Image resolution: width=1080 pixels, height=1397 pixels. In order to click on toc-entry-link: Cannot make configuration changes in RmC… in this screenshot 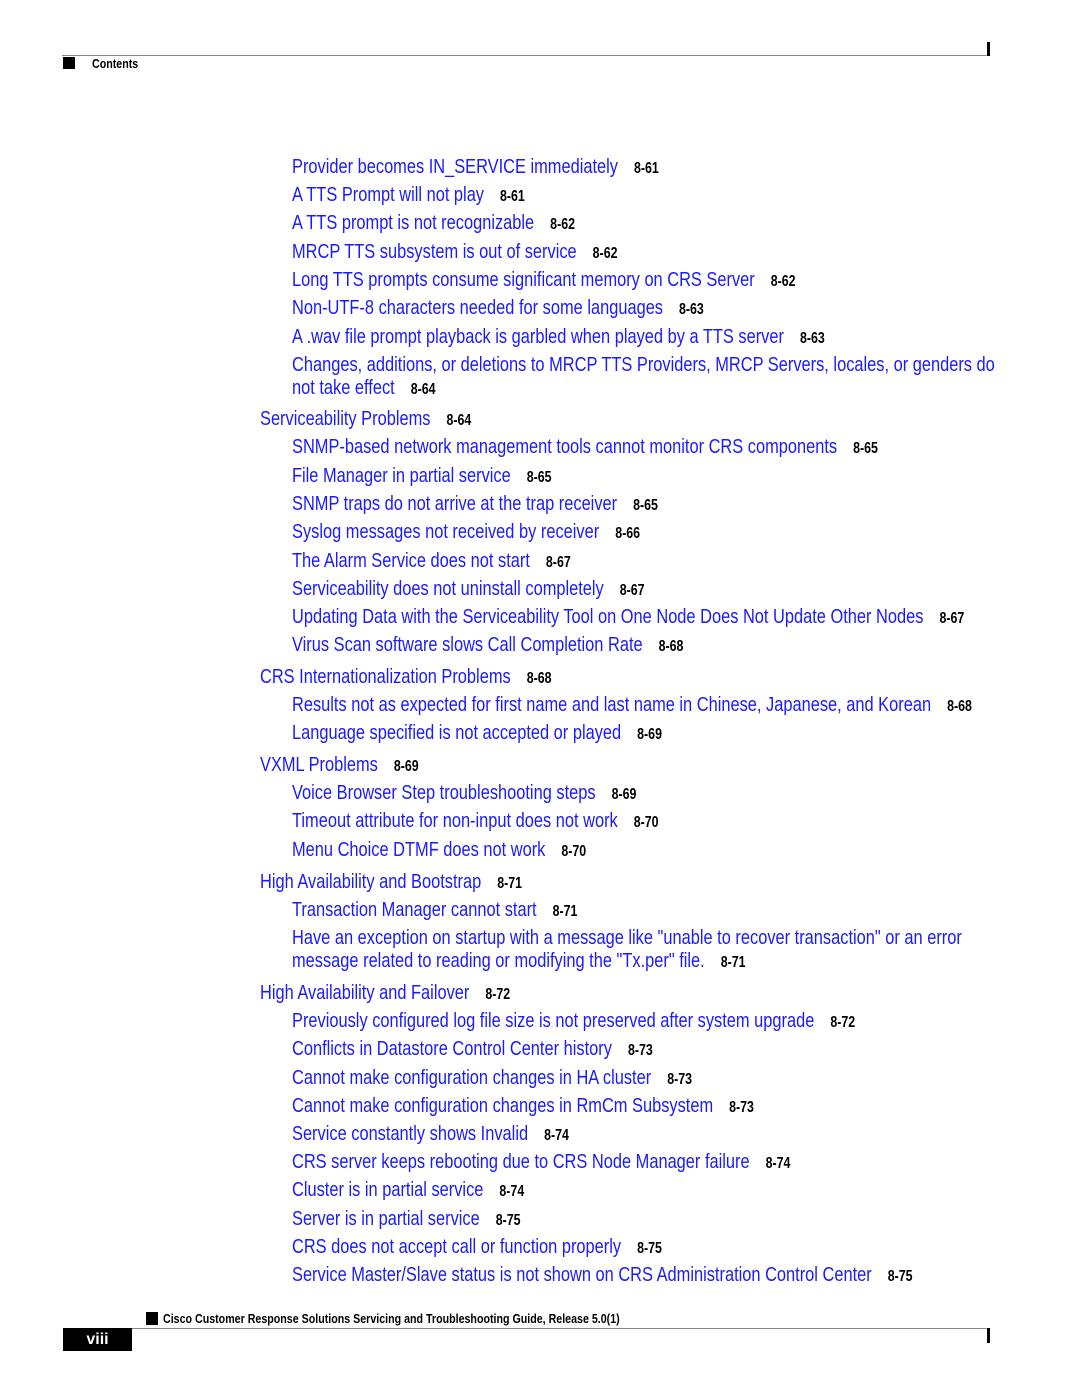, I will do `click(502, 1105)`.